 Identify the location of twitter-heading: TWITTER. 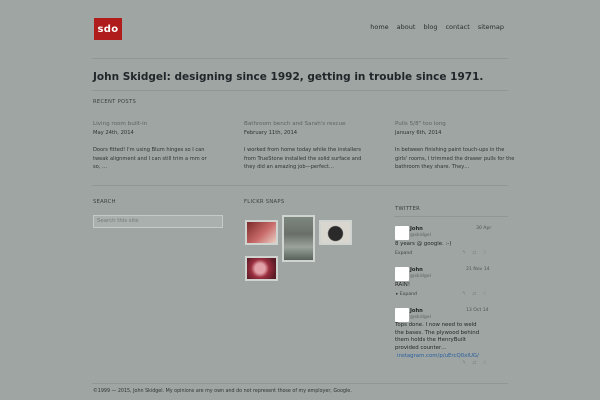
(408, 209).